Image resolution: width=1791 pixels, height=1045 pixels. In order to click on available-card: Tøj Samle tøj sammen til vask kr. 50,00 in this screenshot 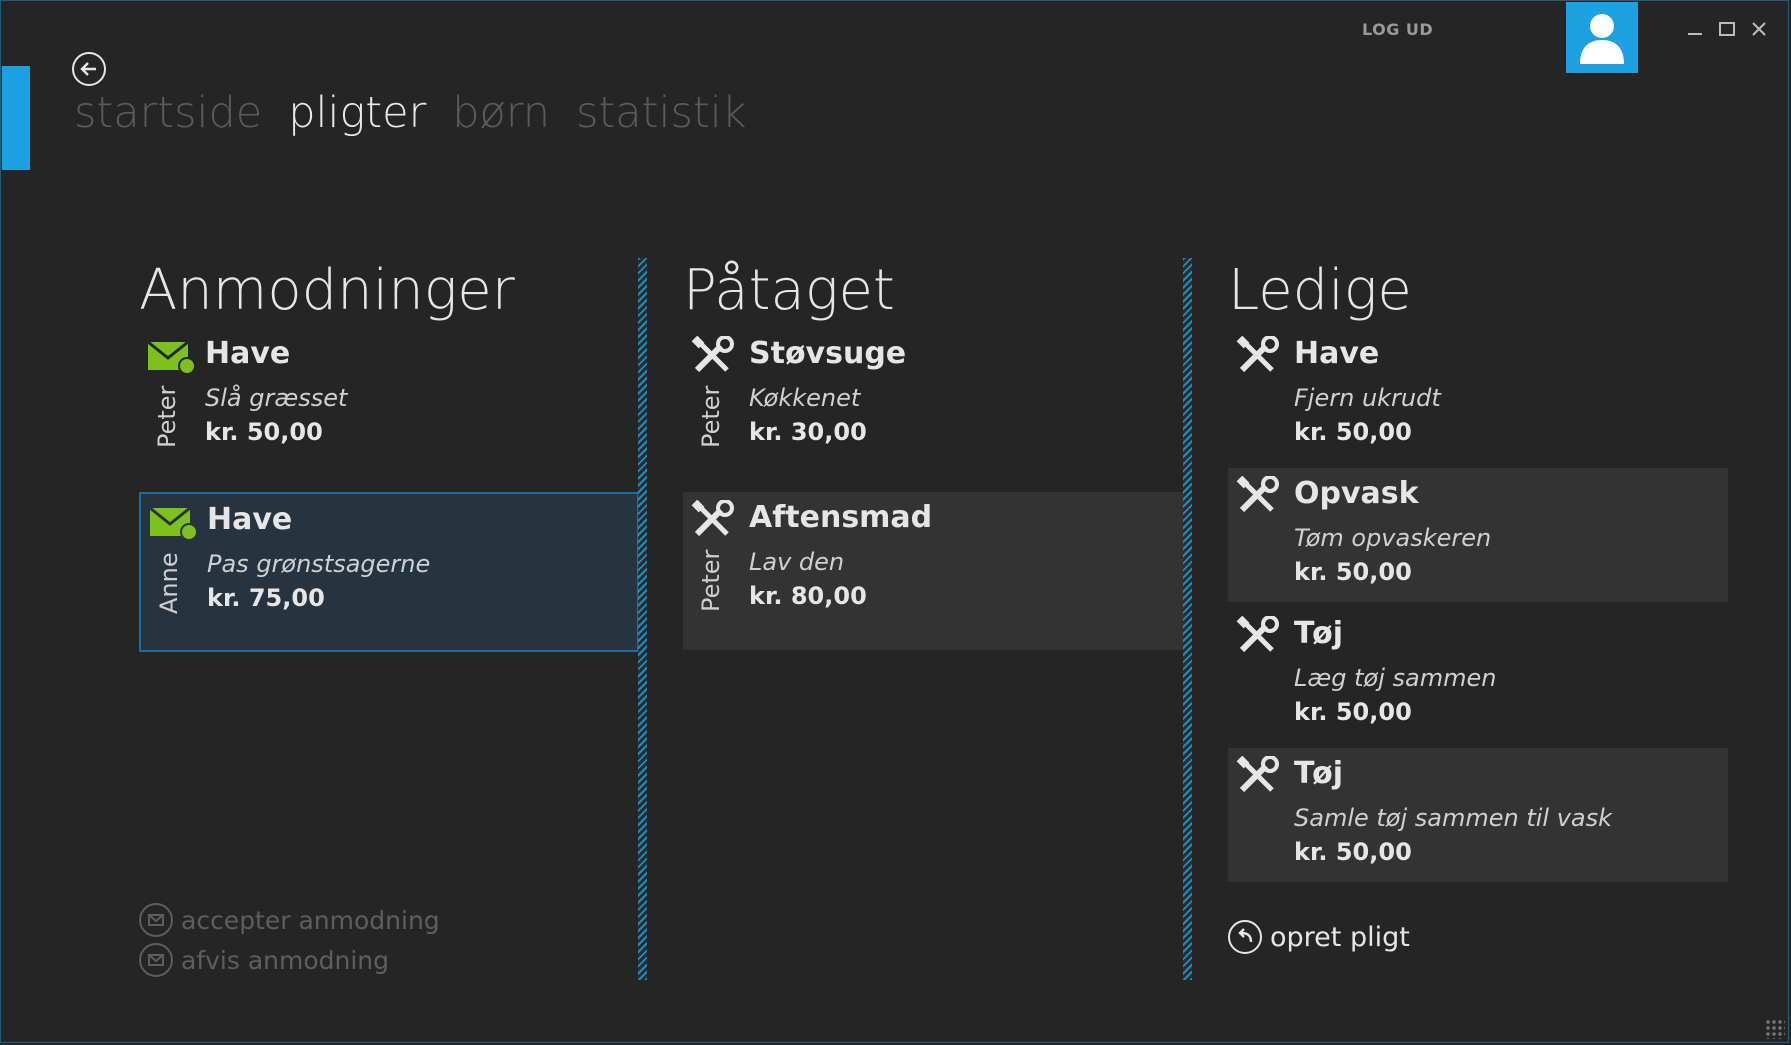, I will do `click(1478, 814)`.